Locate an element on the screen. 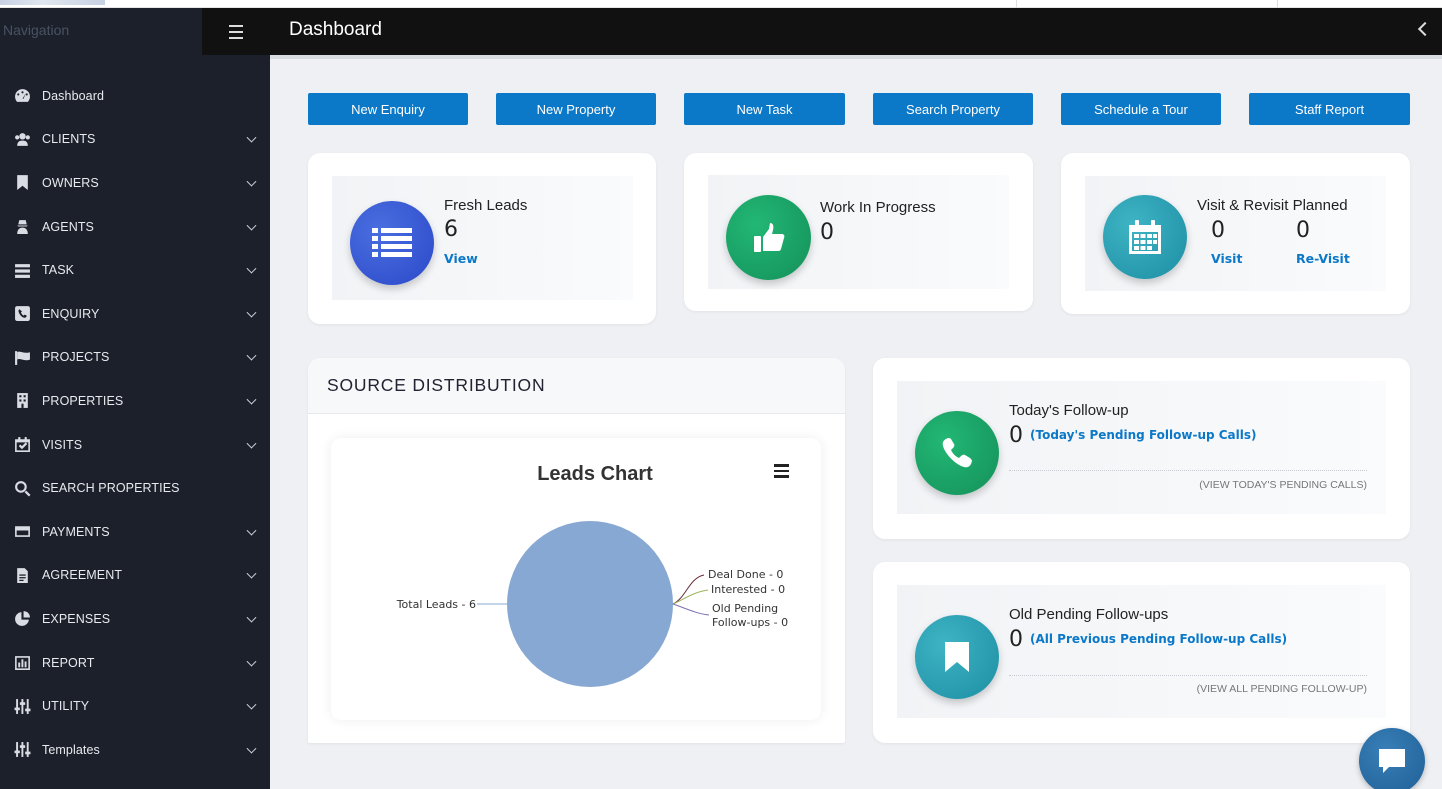  pie-slice is located at coordinates (590, 604).